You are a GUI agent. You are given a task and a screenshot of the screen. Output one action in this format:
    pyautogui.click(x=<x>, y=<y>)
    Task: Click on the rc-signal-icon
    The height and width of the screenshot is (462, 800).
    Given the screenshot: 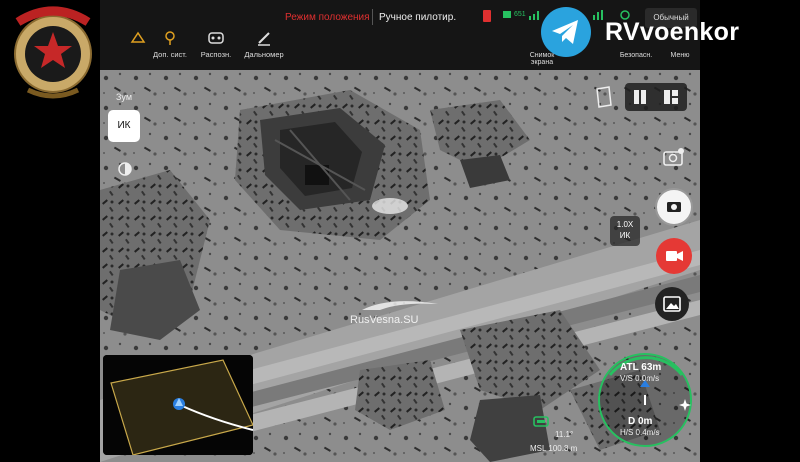 What is the action you would take?
    pyautogui.click(x=599, y=16)
    